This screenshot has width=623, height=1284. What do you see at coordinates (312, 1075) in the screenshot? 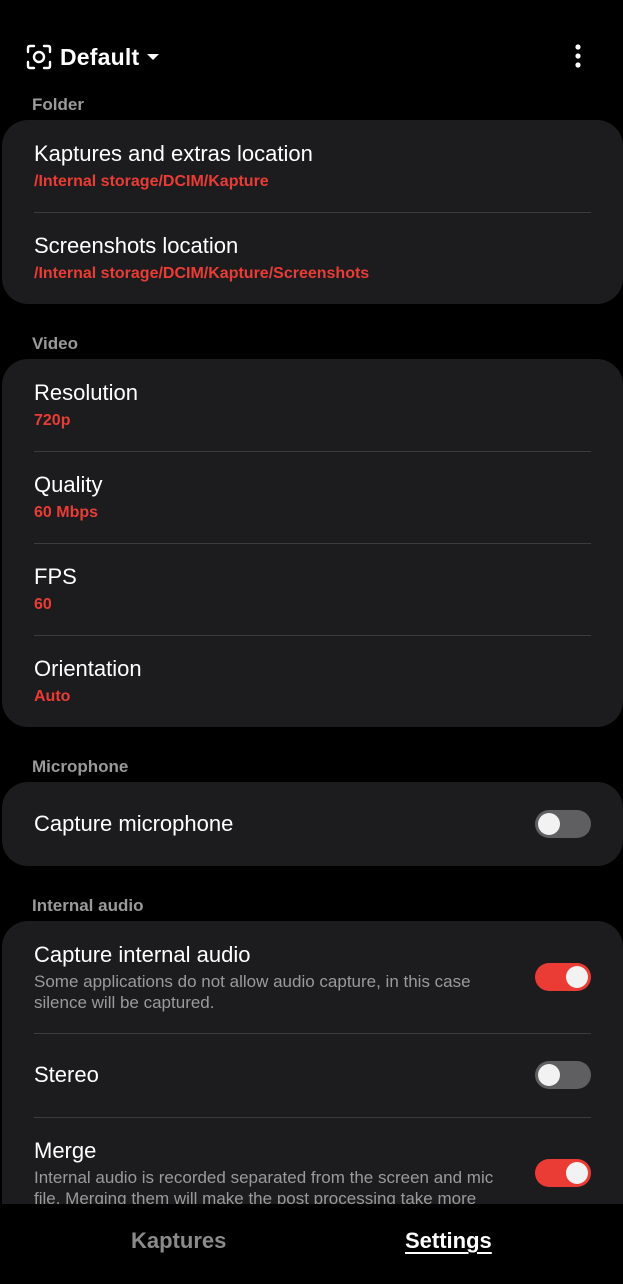
I see `setting-stereo: Stereo` at bounding box center [312, 1075].